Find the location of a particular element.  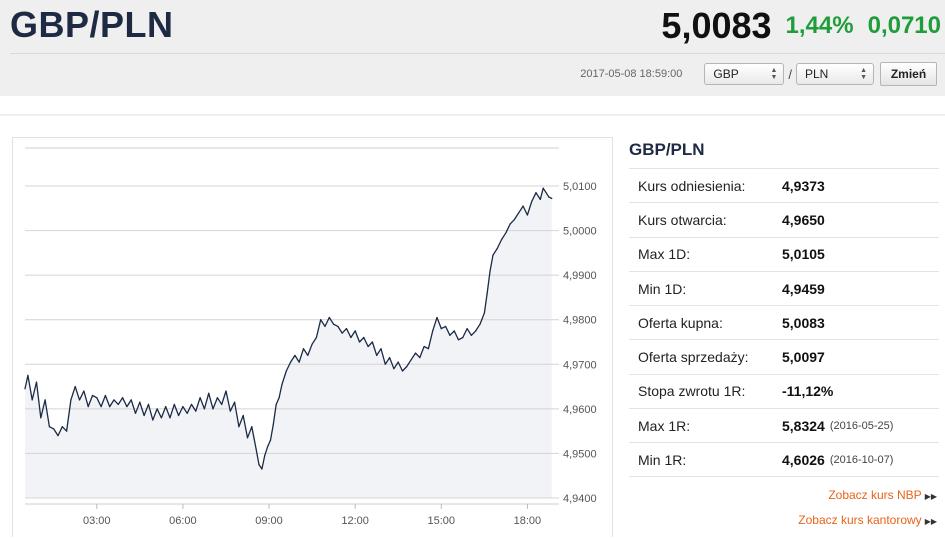

exchange-rate-link: Zobacz kurs kantorowy ▶▶ is located at coordinates (867, 525).